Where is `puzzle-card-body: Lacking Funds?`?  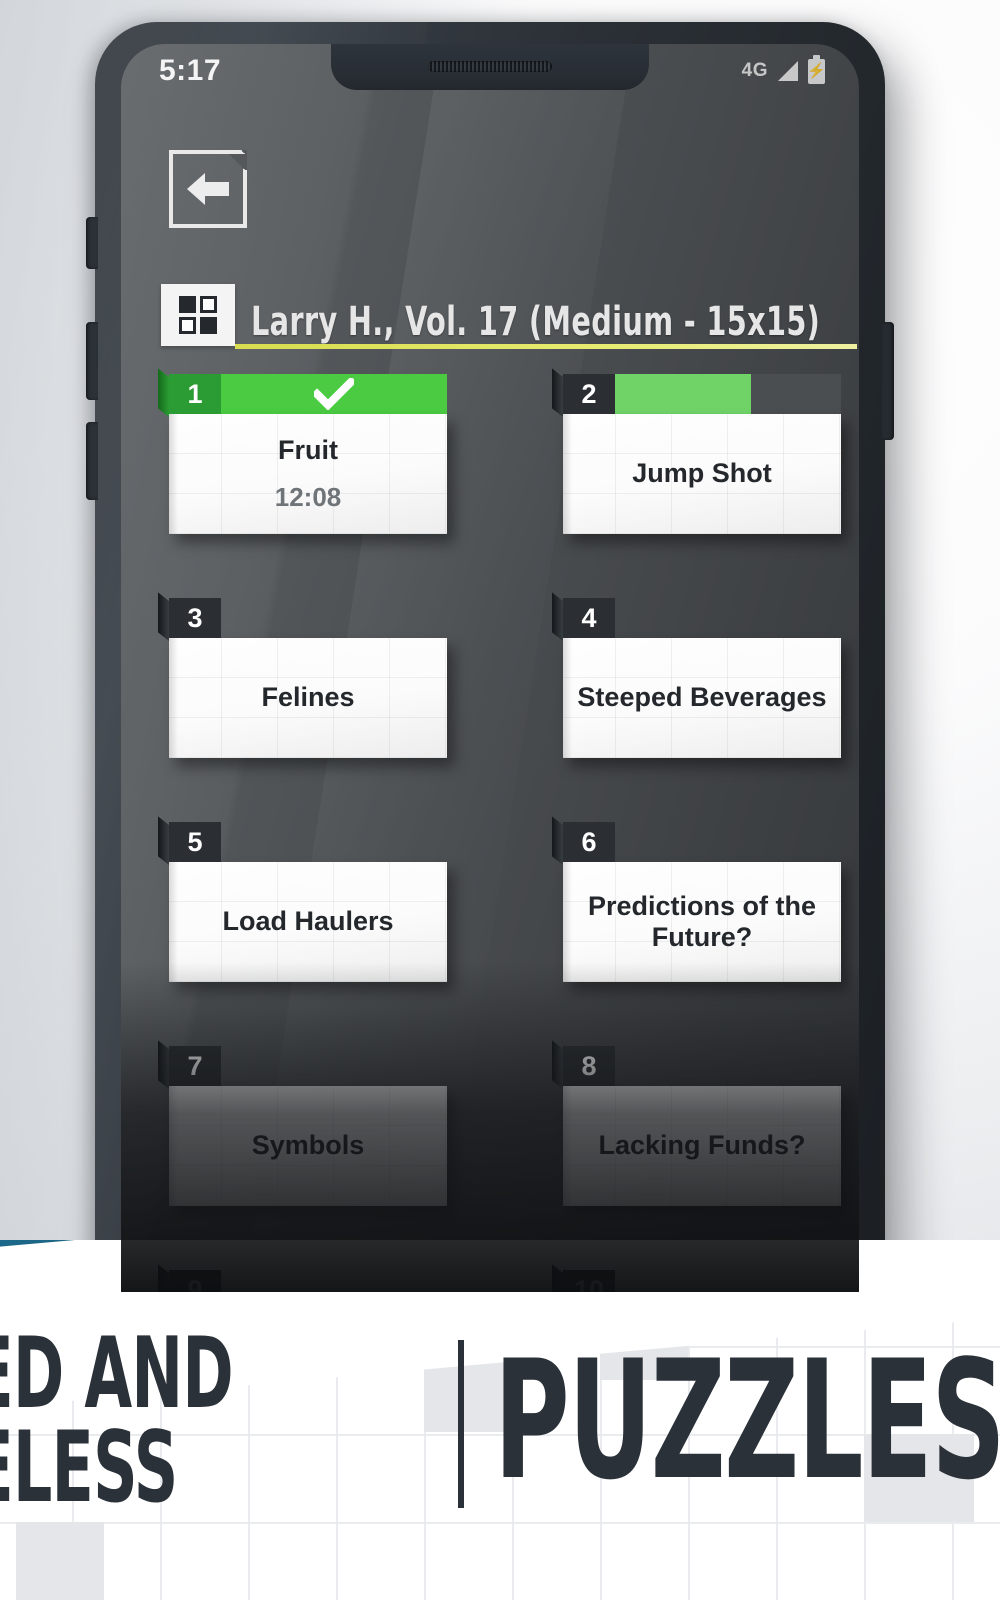 puzzle-card-body: Lacking Funds? is located at coordinates (702, 1146).